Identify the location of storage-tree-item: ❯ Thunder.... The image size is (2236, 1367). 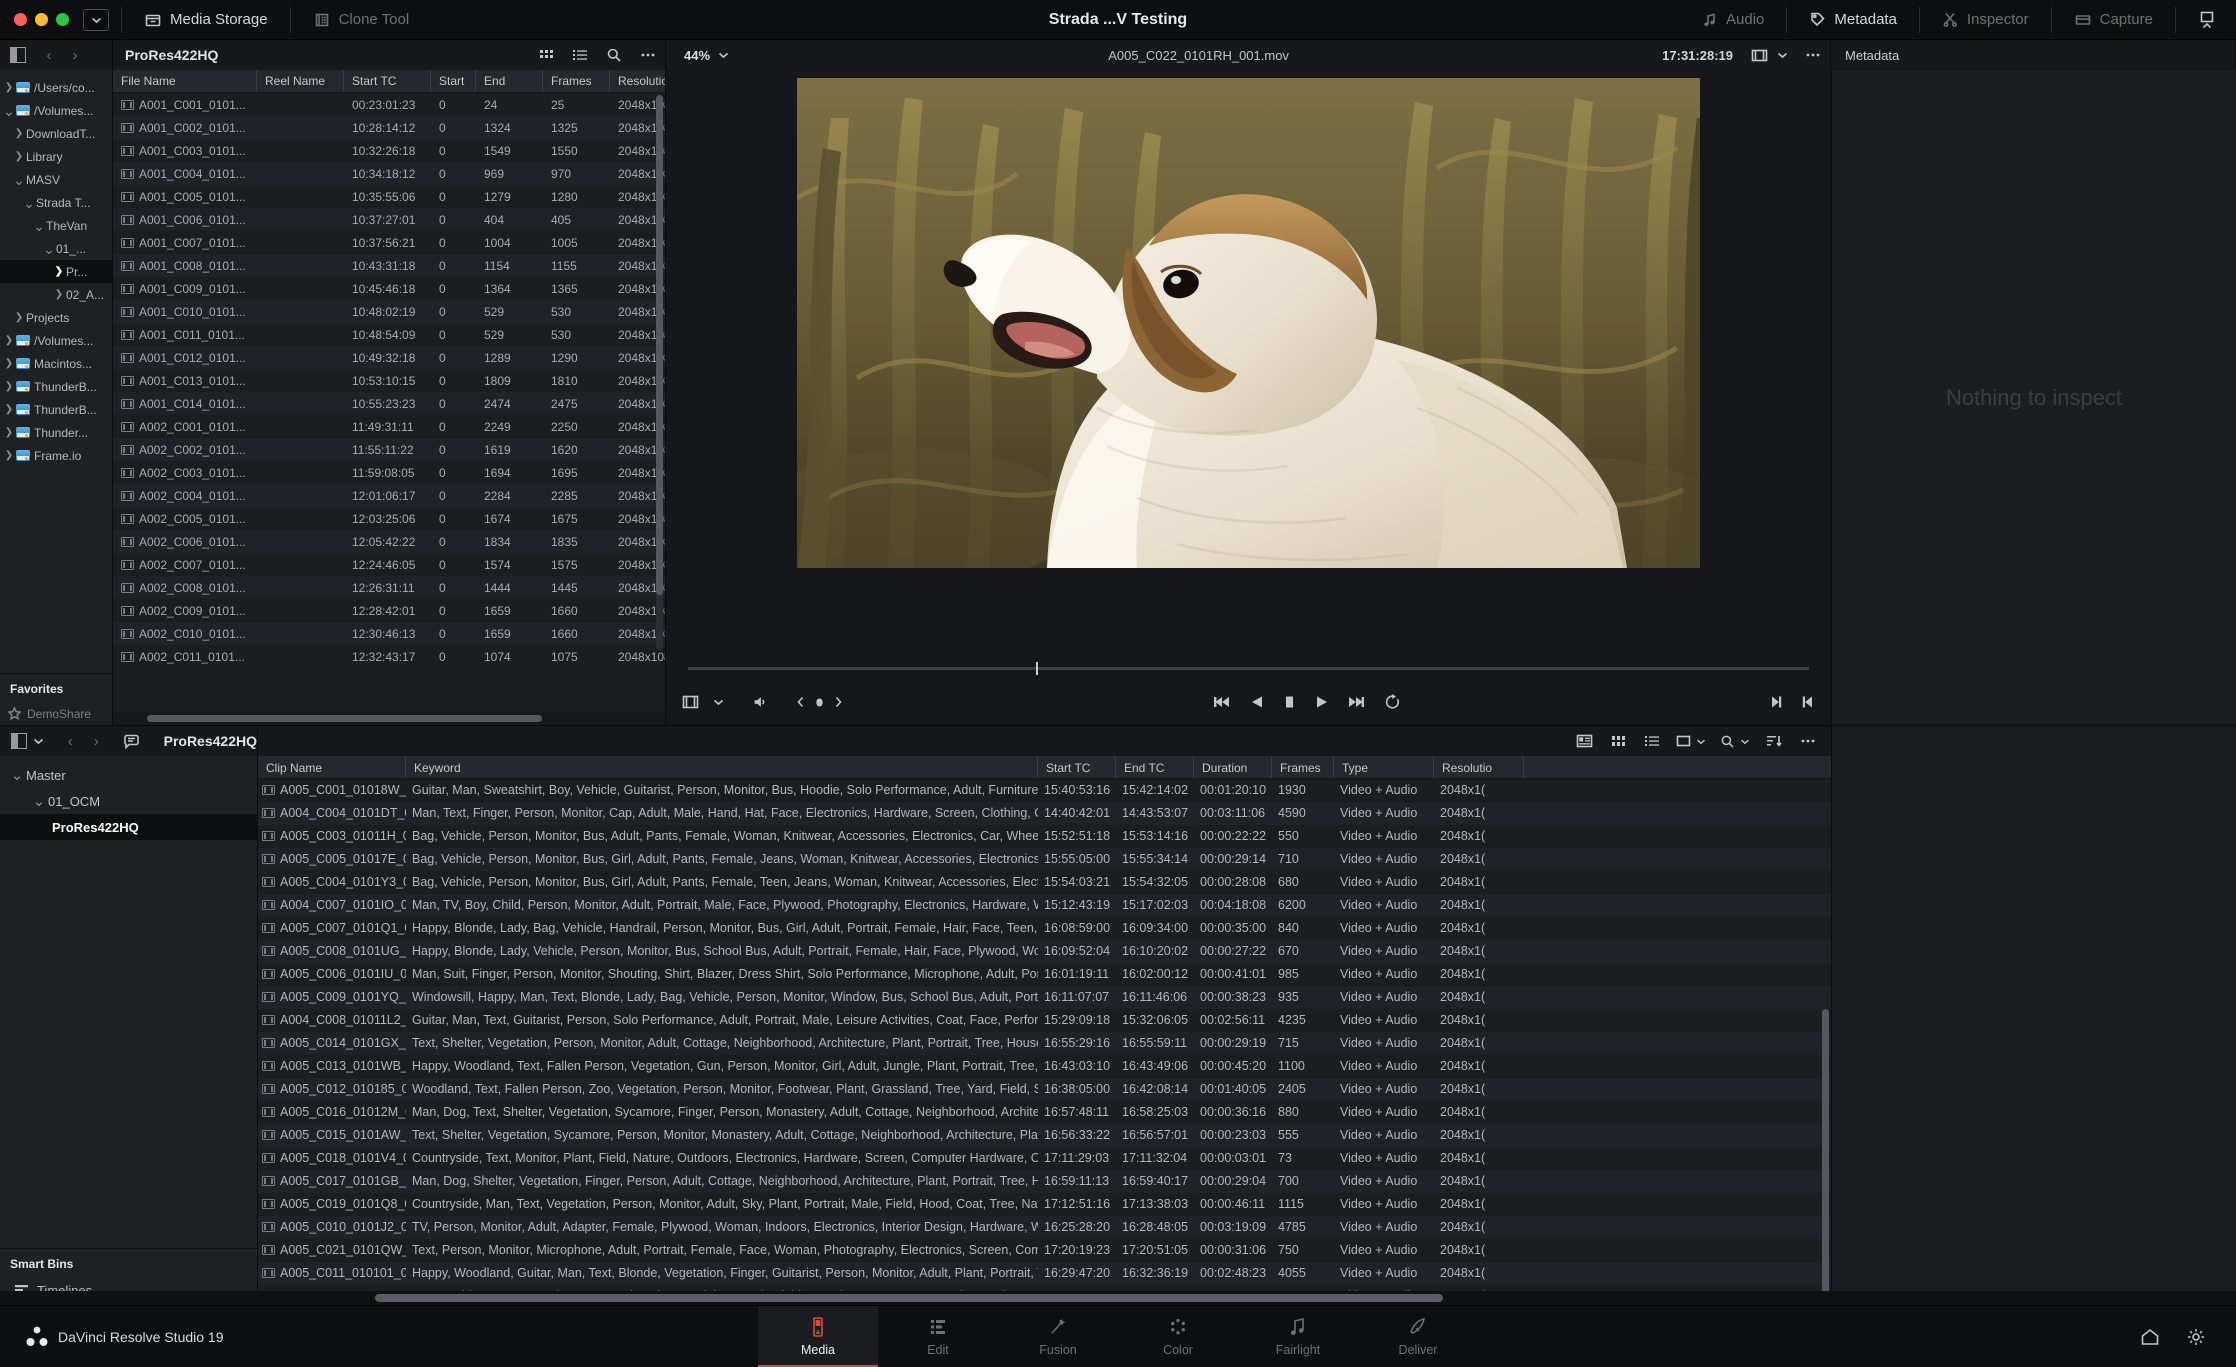
(56, 432).